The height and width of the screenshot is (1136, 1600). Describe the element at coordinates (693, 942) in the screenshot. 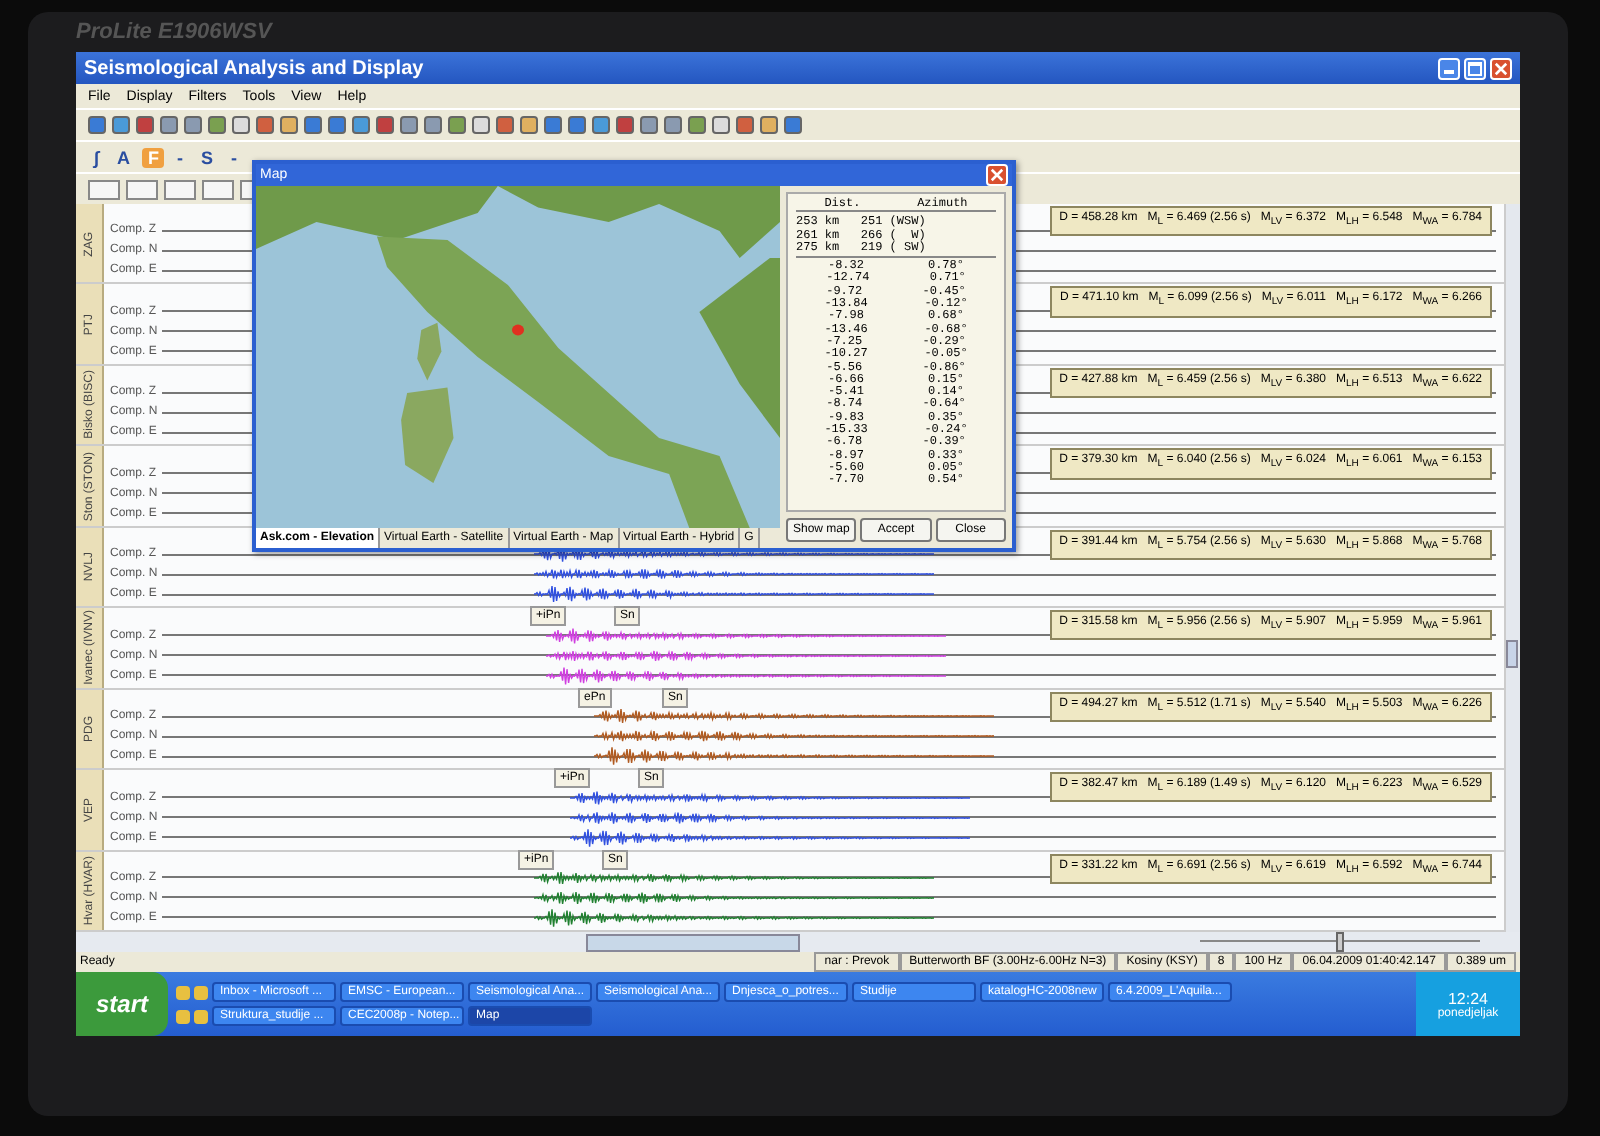

I see `horizontal-scrollbar` at that location.